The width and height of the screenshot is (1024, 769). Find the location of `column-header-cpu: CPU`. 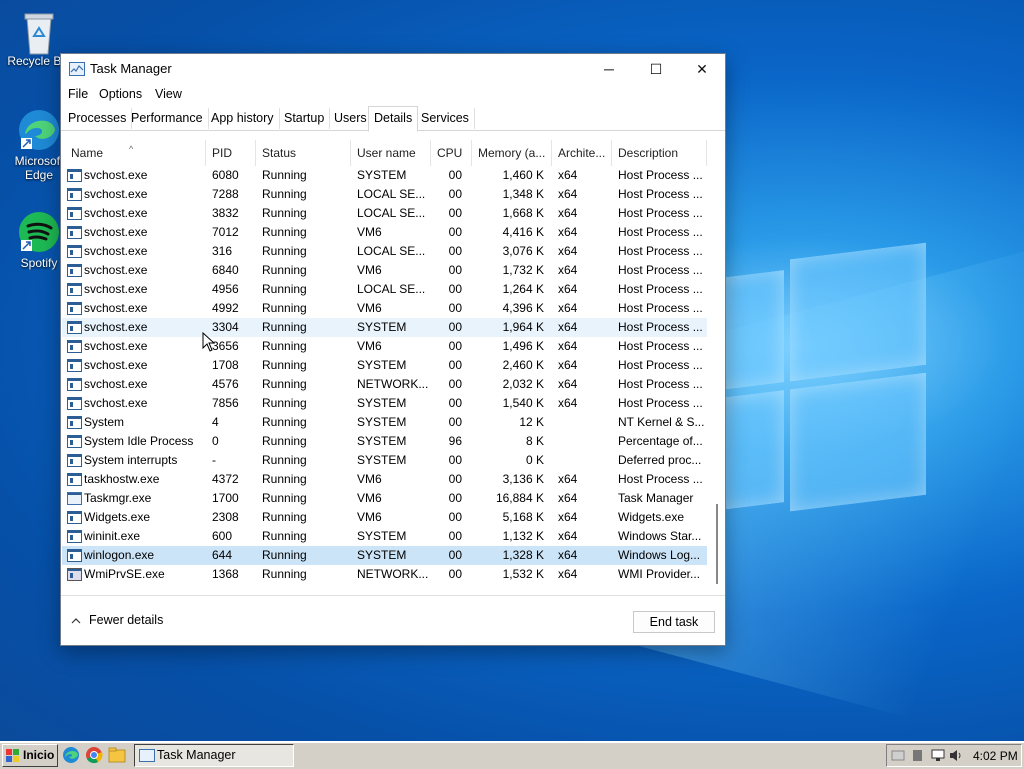

column-header-cpu: CPU is located at coordinates (451, 153).